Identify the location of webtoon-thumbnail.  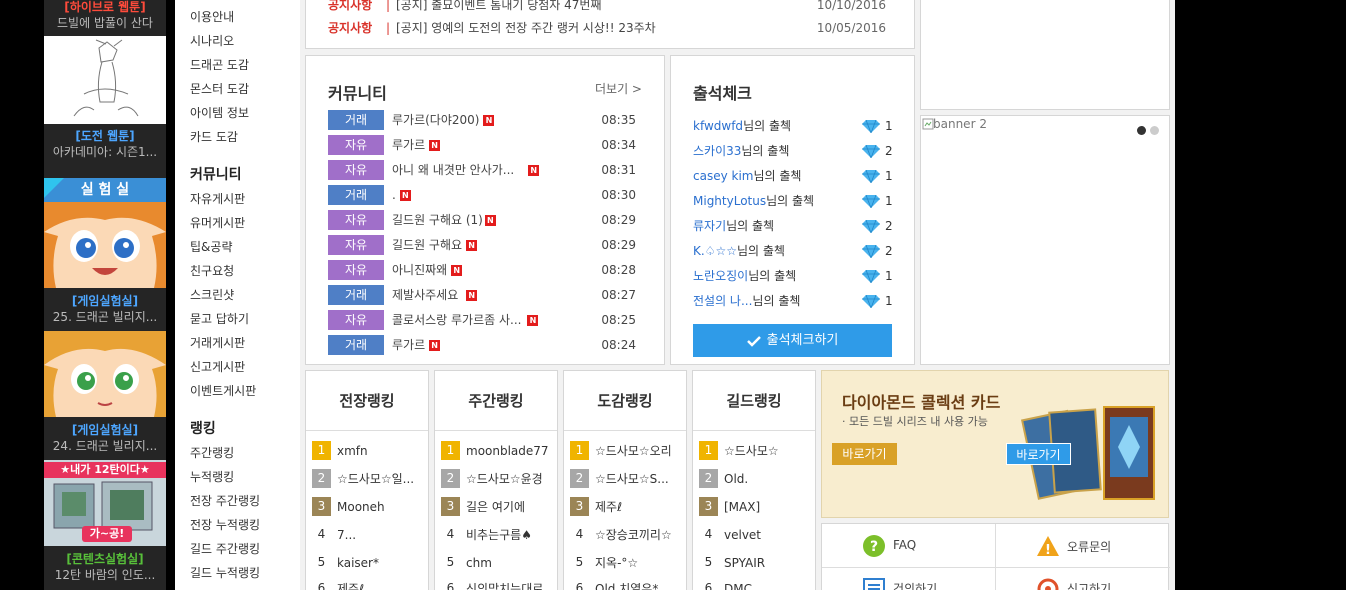
(105, 80).